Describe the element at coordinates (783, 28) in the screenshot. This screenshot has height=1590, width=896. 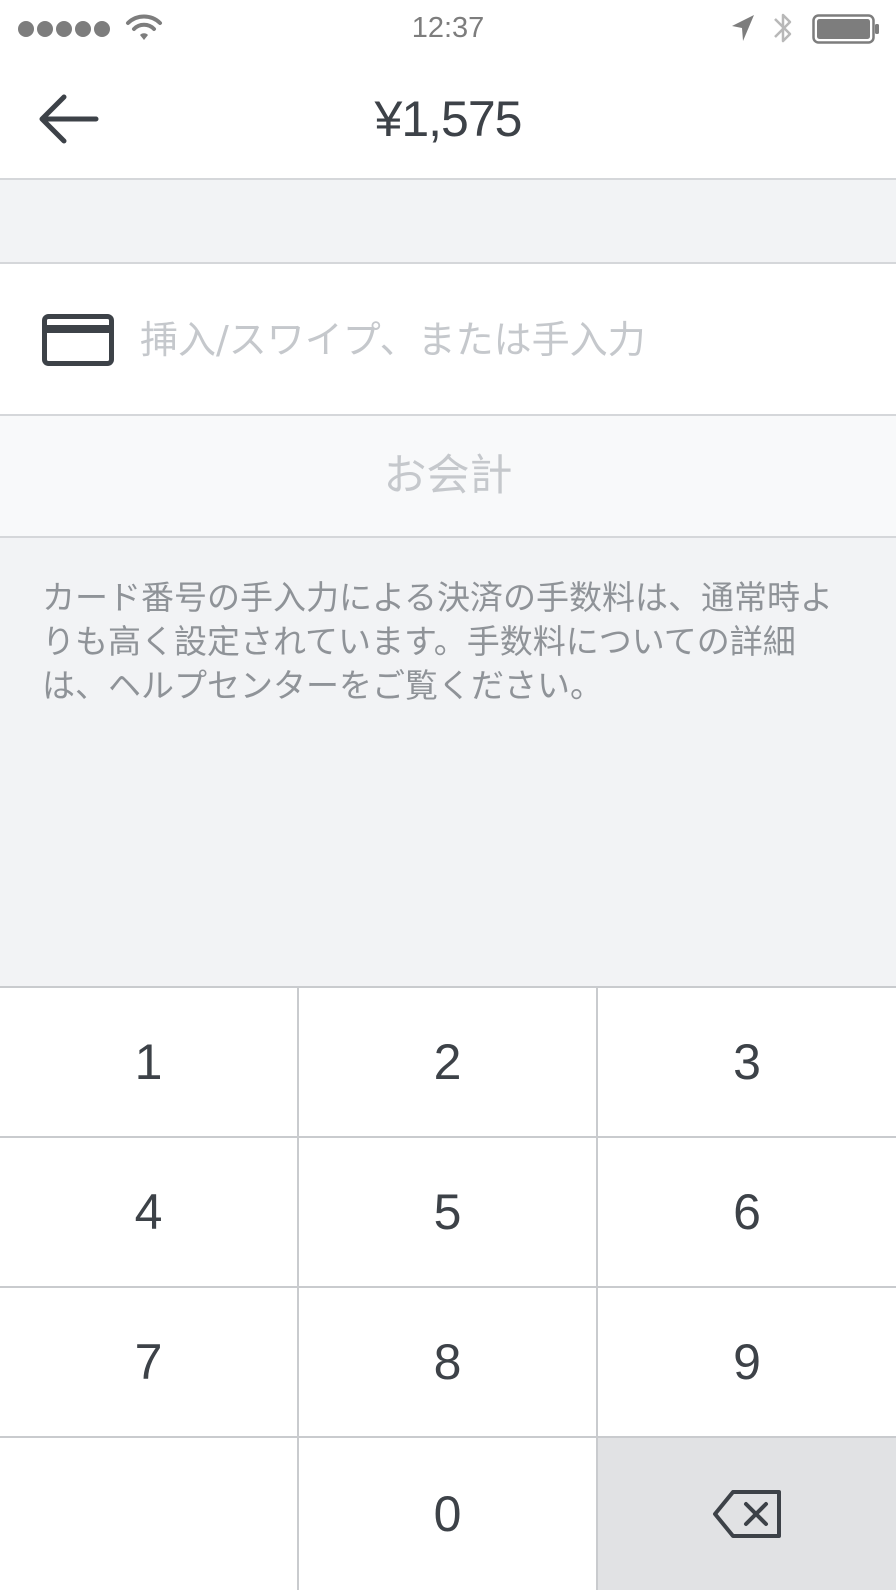
I see `bluetooth-icon` at that location.